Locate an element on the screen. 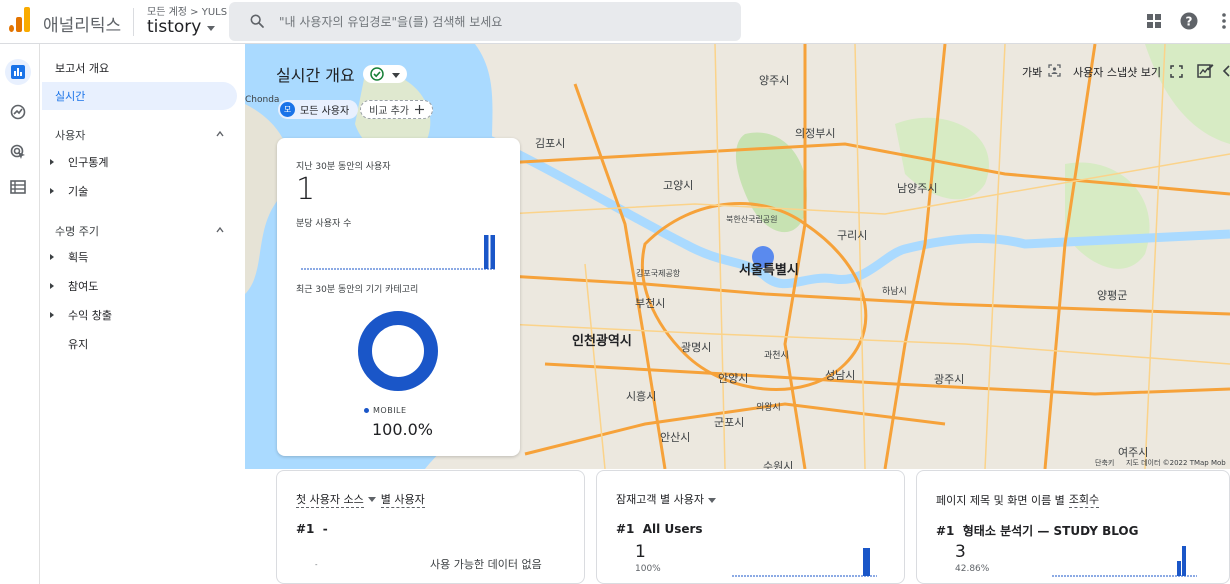 This screenshot has height=584, width=1230. sidebar-item-label: 획득 is located at coordinates (78, 257).